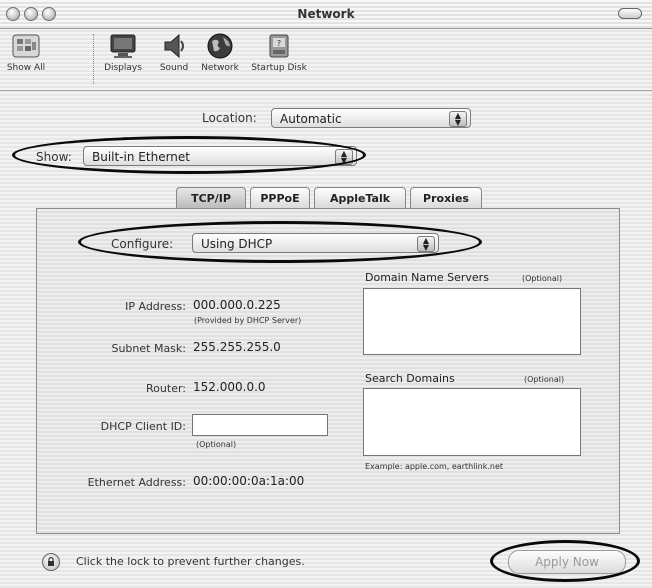  Describe the element at coordinates (93, 59) in the screenshot. I see `toolbar-separator` at that location.